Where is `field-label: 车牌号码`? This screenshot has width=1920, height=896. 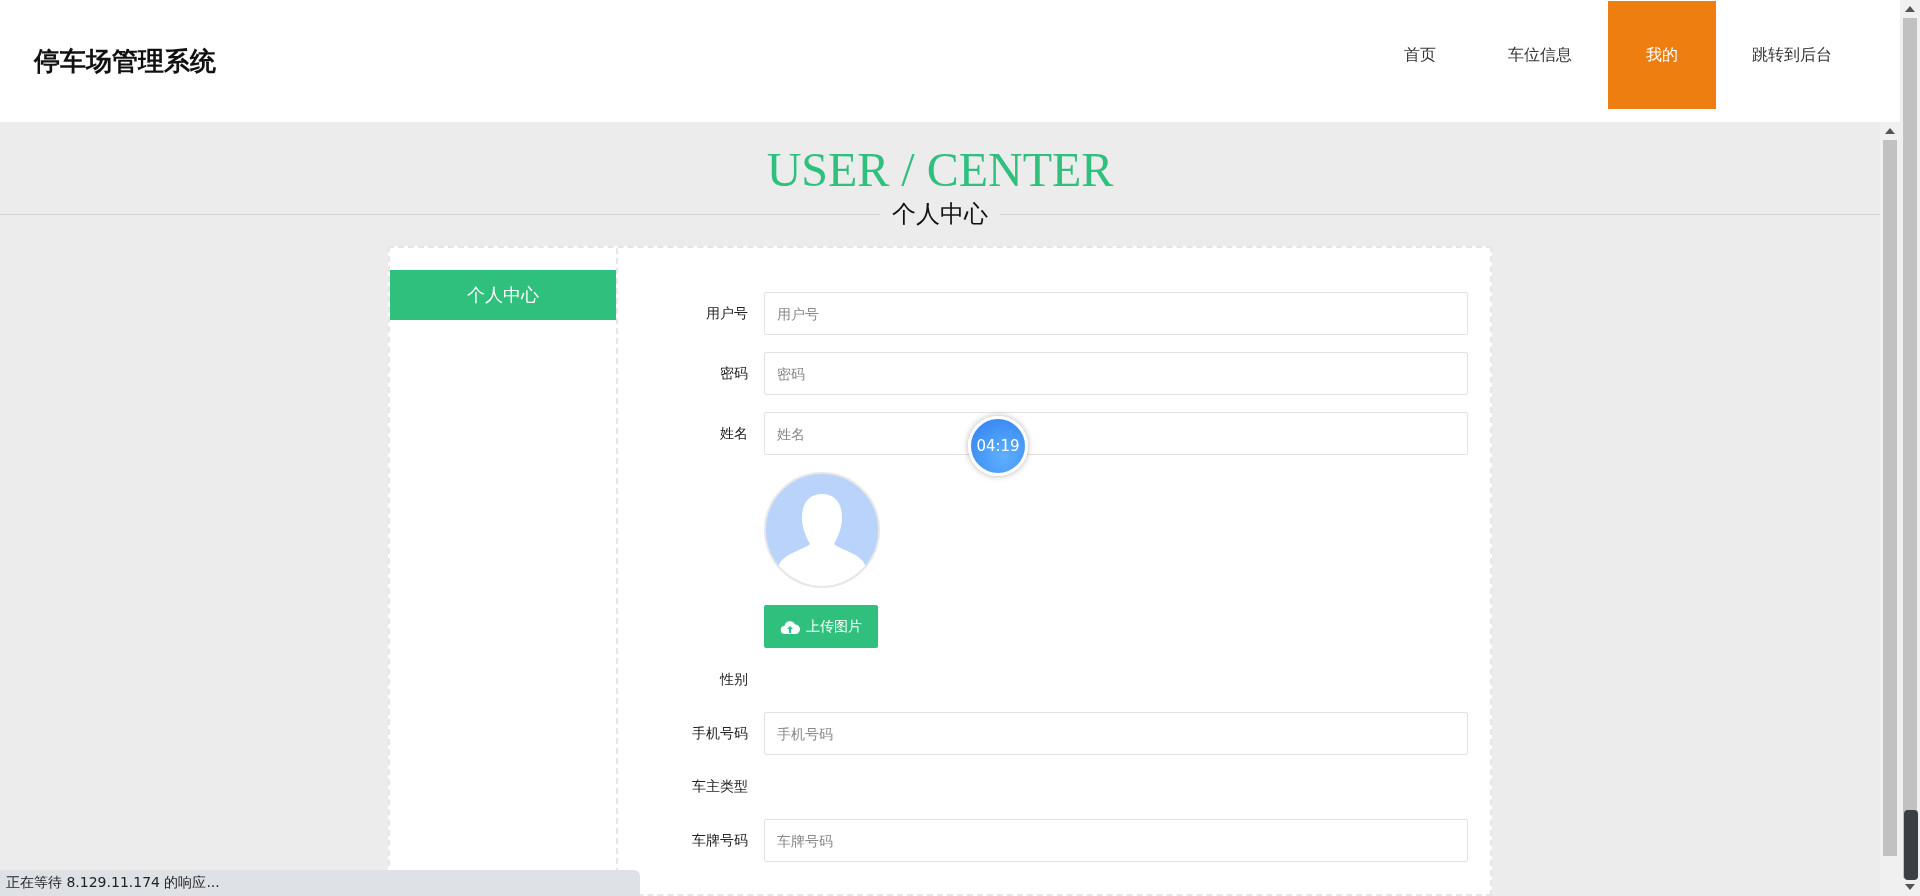
field-label: 车牌号码 is located at coordinates (720, 840).